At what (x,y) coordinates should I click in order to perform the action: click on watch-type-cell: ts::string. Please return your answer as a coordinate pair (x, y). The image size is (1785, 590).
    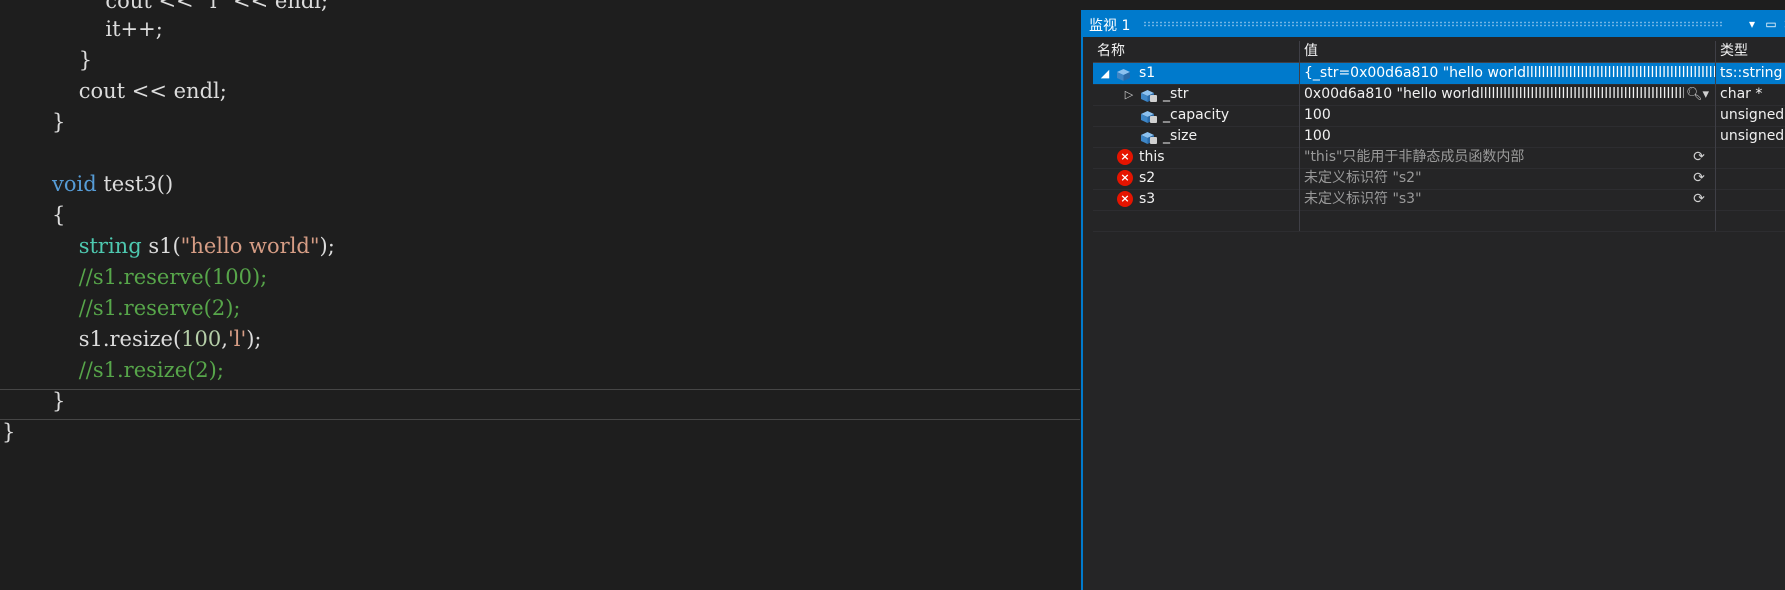
    Looking at the image, I should click on (1751, 73).